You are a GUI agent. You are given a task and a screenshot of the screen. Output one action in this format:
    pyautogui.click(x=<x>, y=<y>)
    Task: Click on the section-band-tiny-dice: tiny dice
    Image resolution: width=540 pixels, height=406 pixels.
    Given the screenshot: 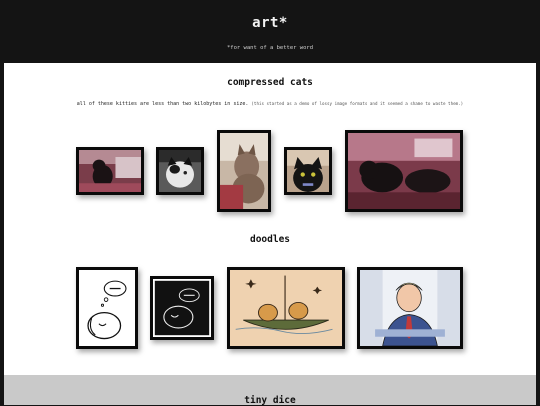 What is the action you would take?
    pyautogui.click(x=270, y=390)
    